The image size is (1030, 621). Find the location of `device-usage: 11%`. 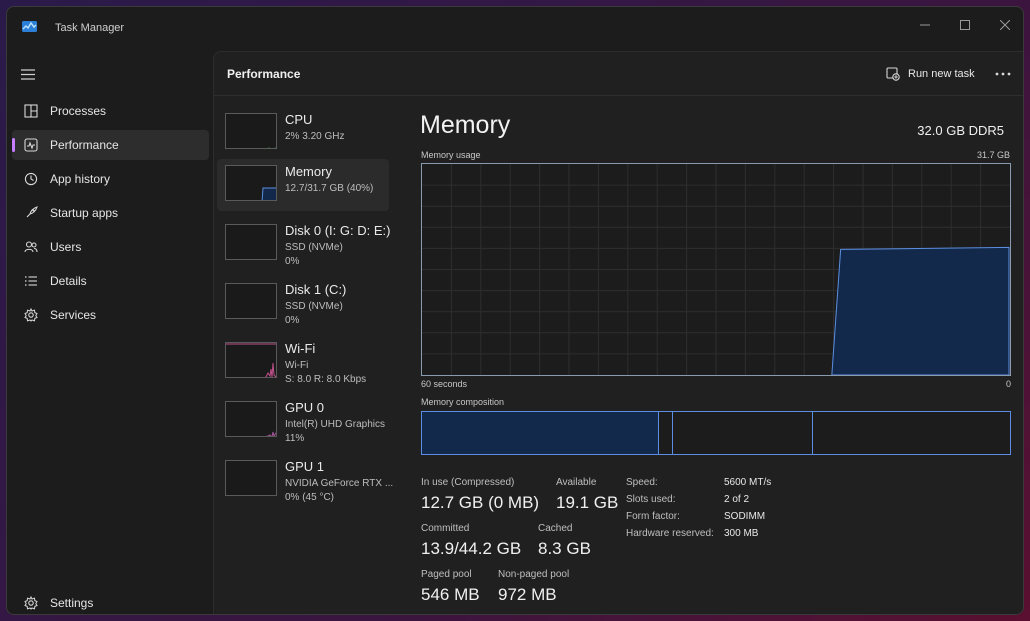

device-usage: 11% is located at coordinates (295, 438).